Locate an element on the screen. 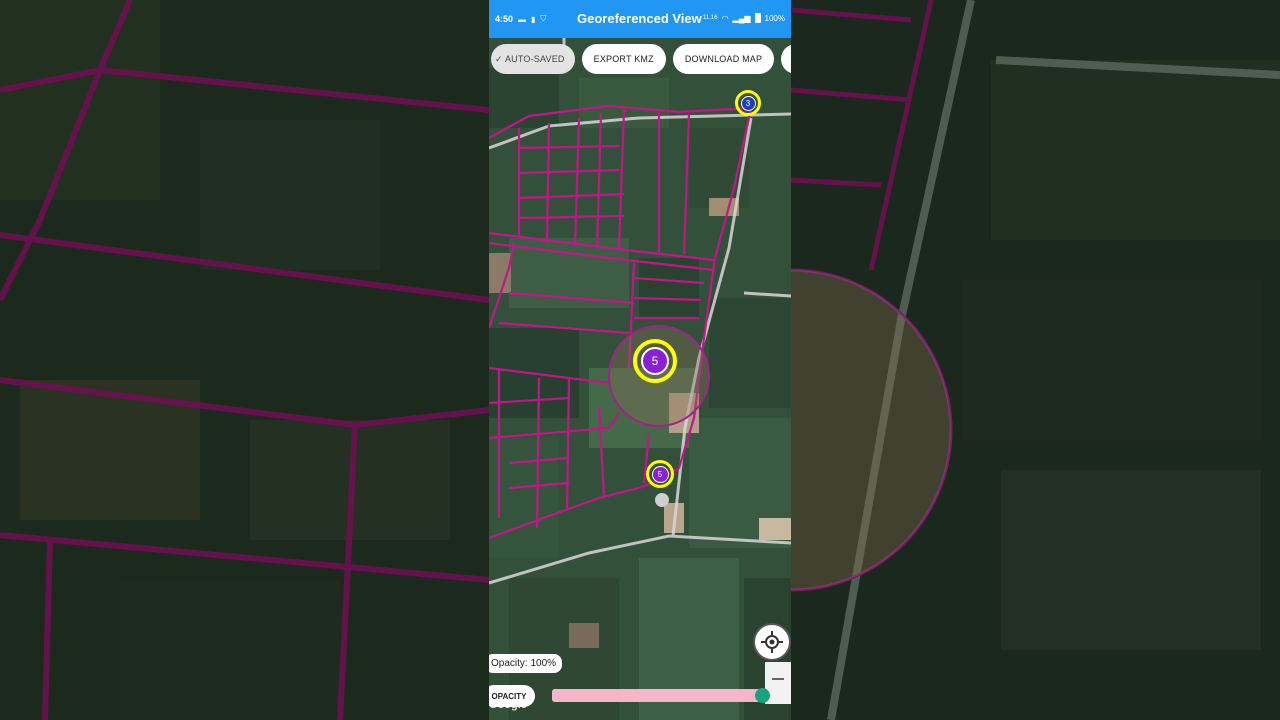 The height and width of the screenshot is (720, 1280). marker-3-label: 3 is located at coordinates (748, 103).